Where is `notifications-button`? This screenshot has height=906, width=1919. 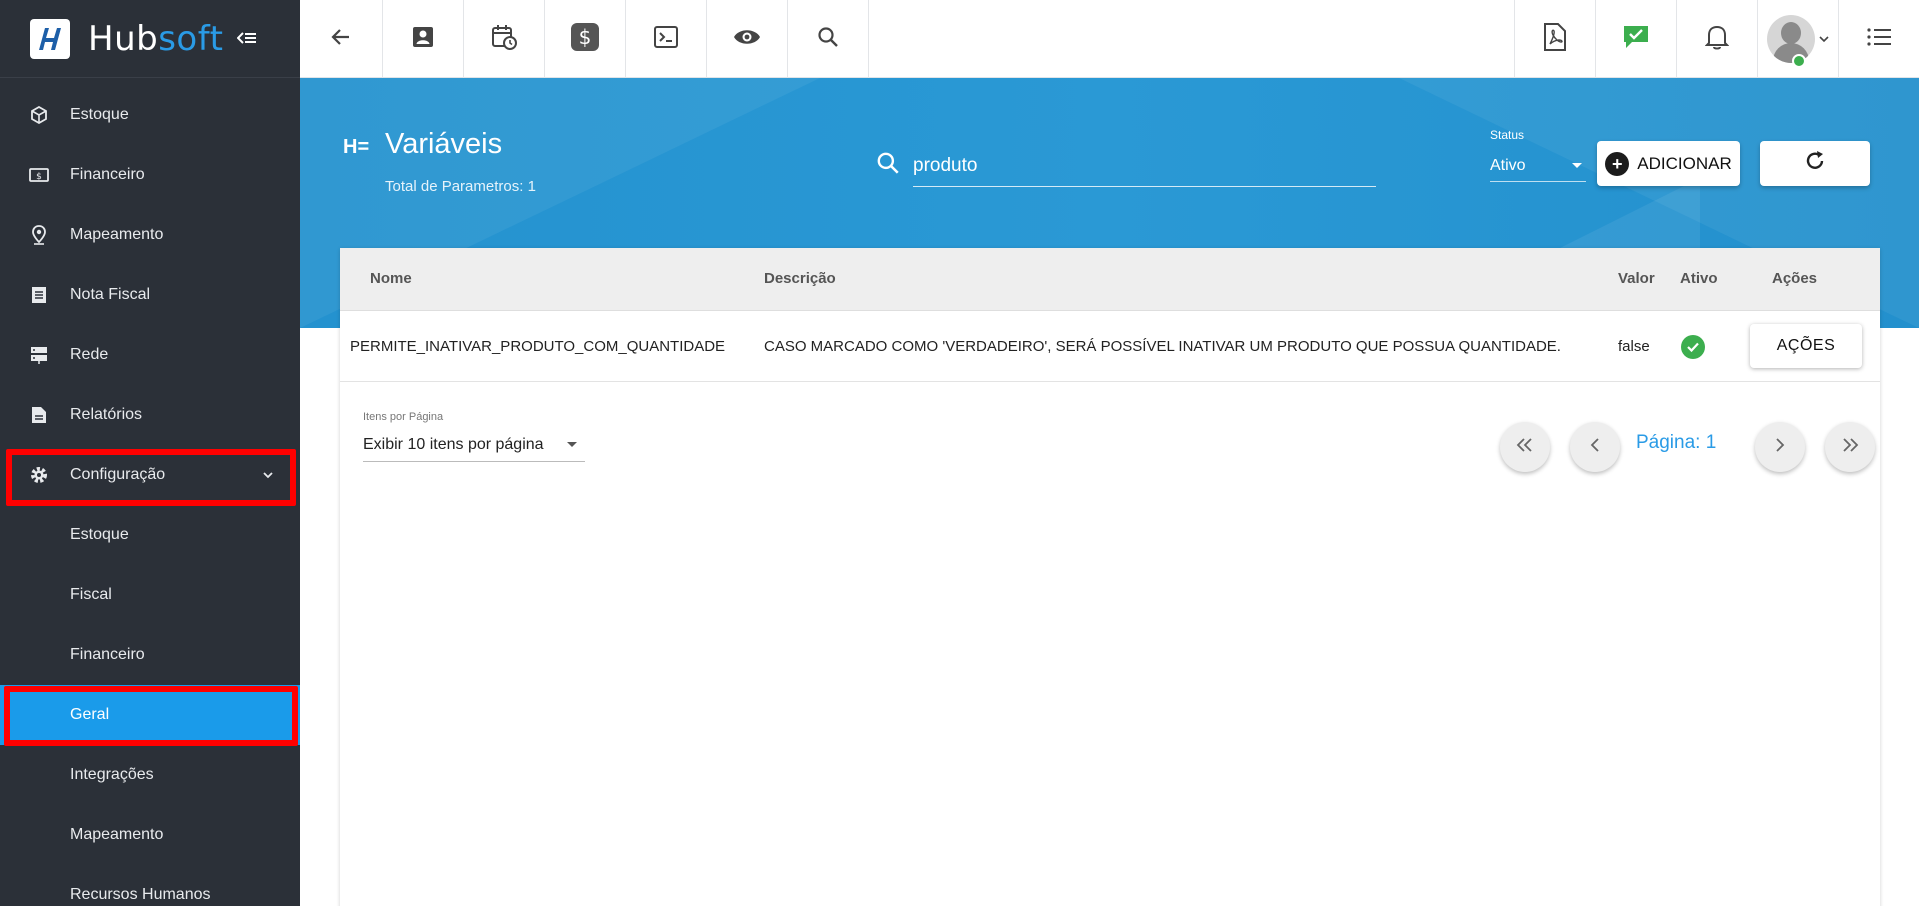 notifications-button is located at coordinates (1716, 39).